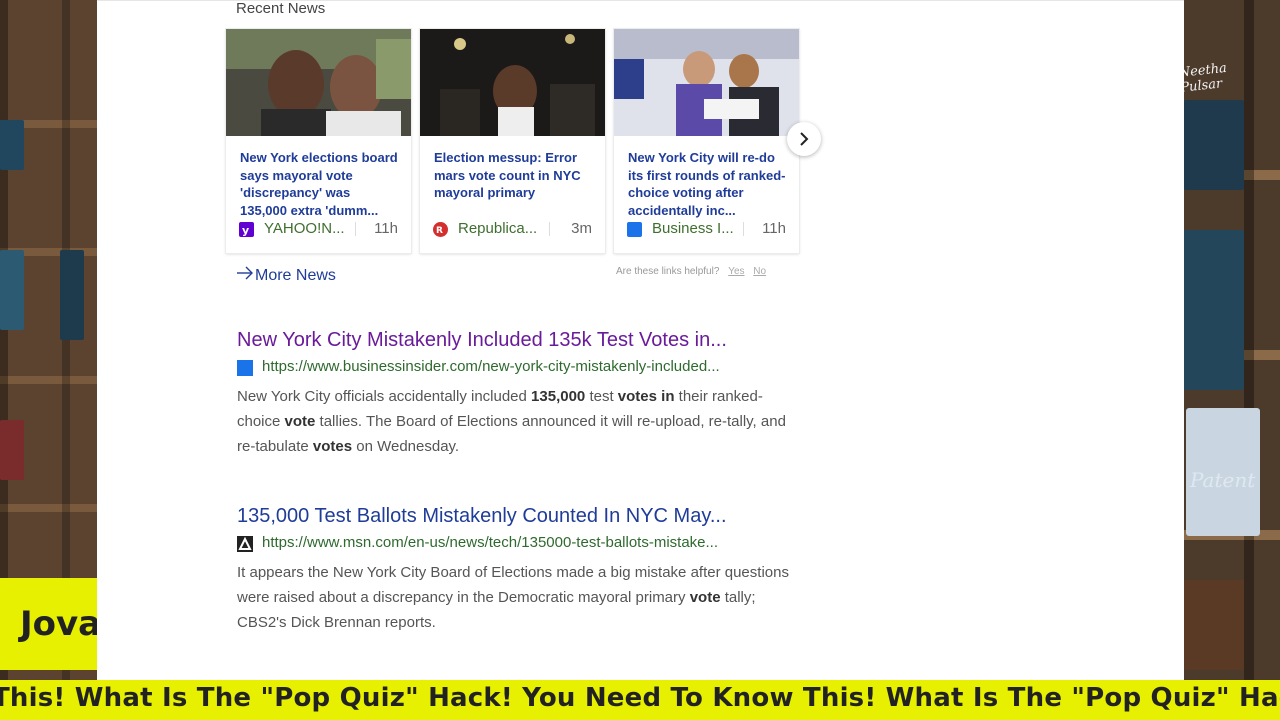  What do you see at coordinates (759, 271) in the screenshot?
I see `feedback-no-link: No` at bounding box center [759, 271].